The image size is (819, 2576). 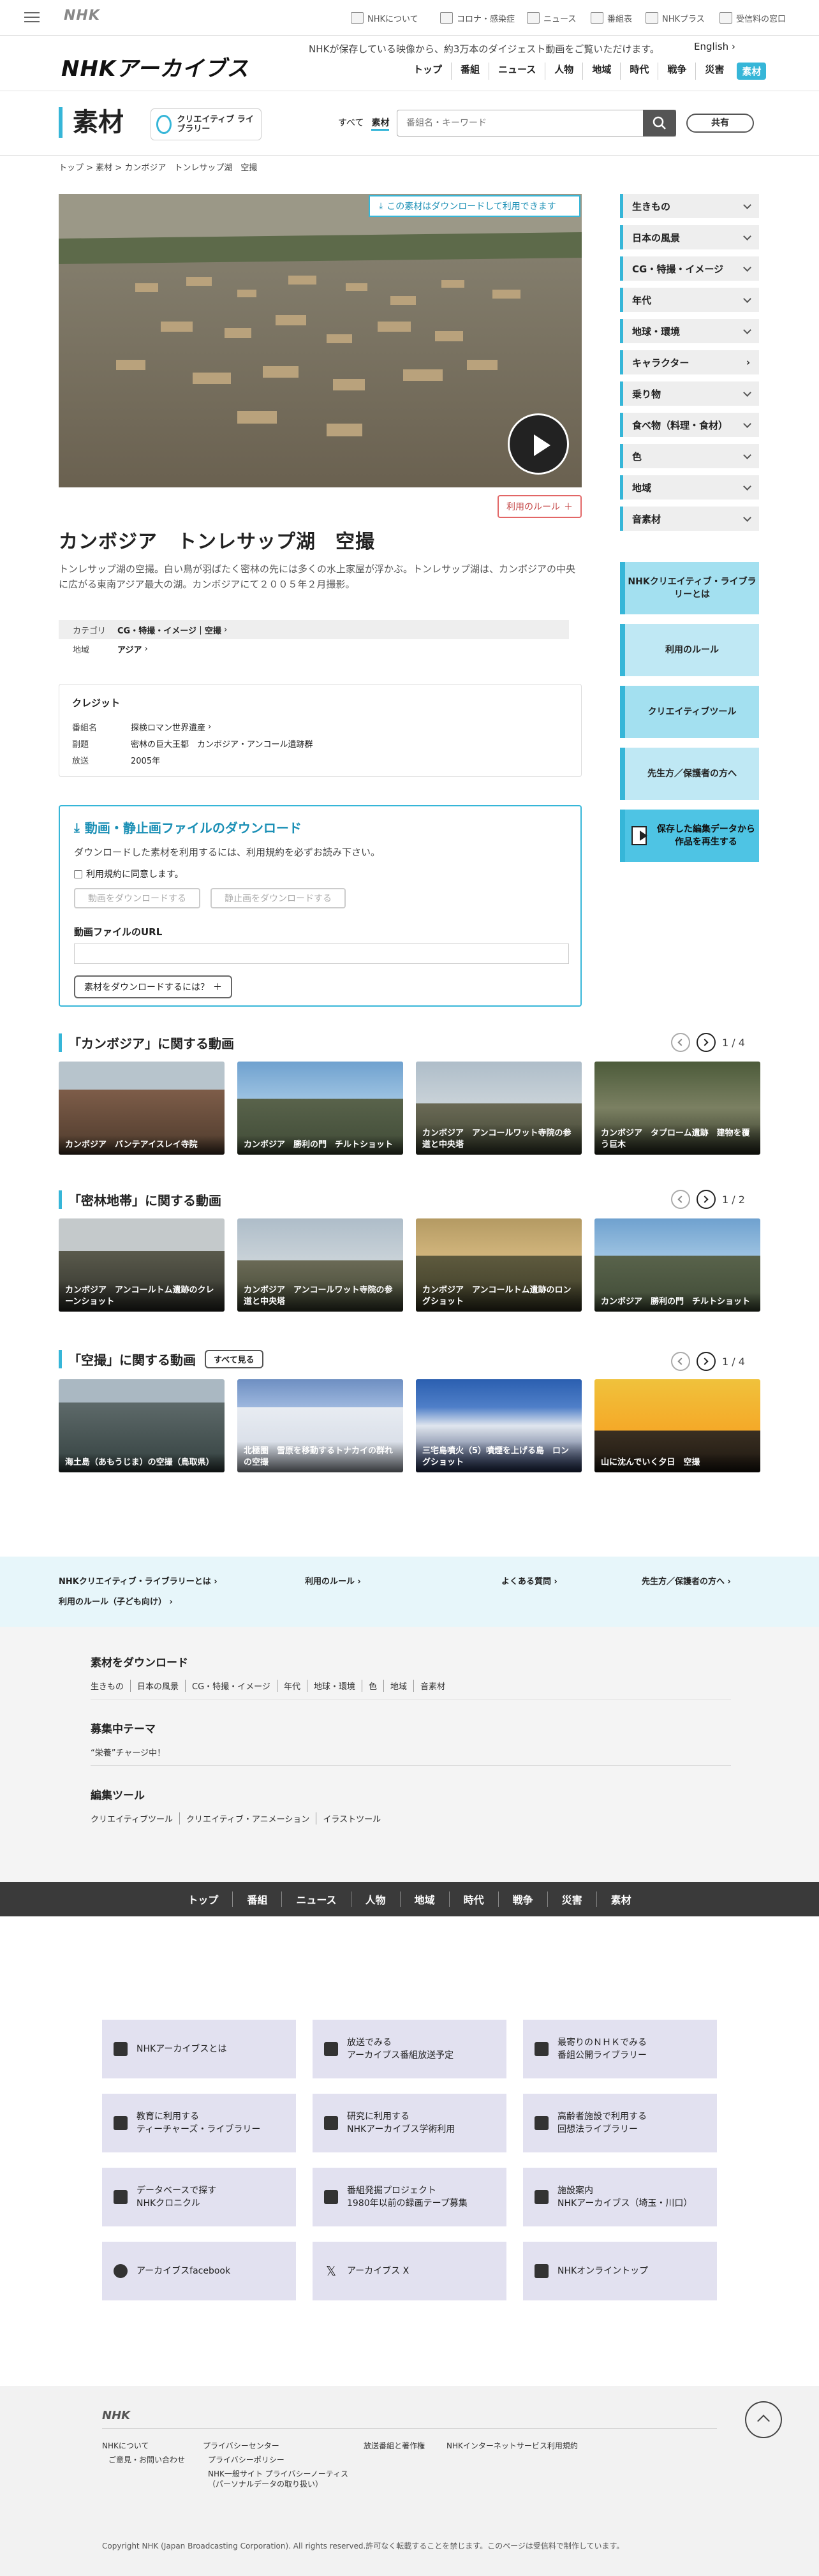 What do you see at coordinates (206, 124) in the screenshot?
I see `creative-library-logo: クリエイティブ ライブラリー` at bounding box center [206, 124].